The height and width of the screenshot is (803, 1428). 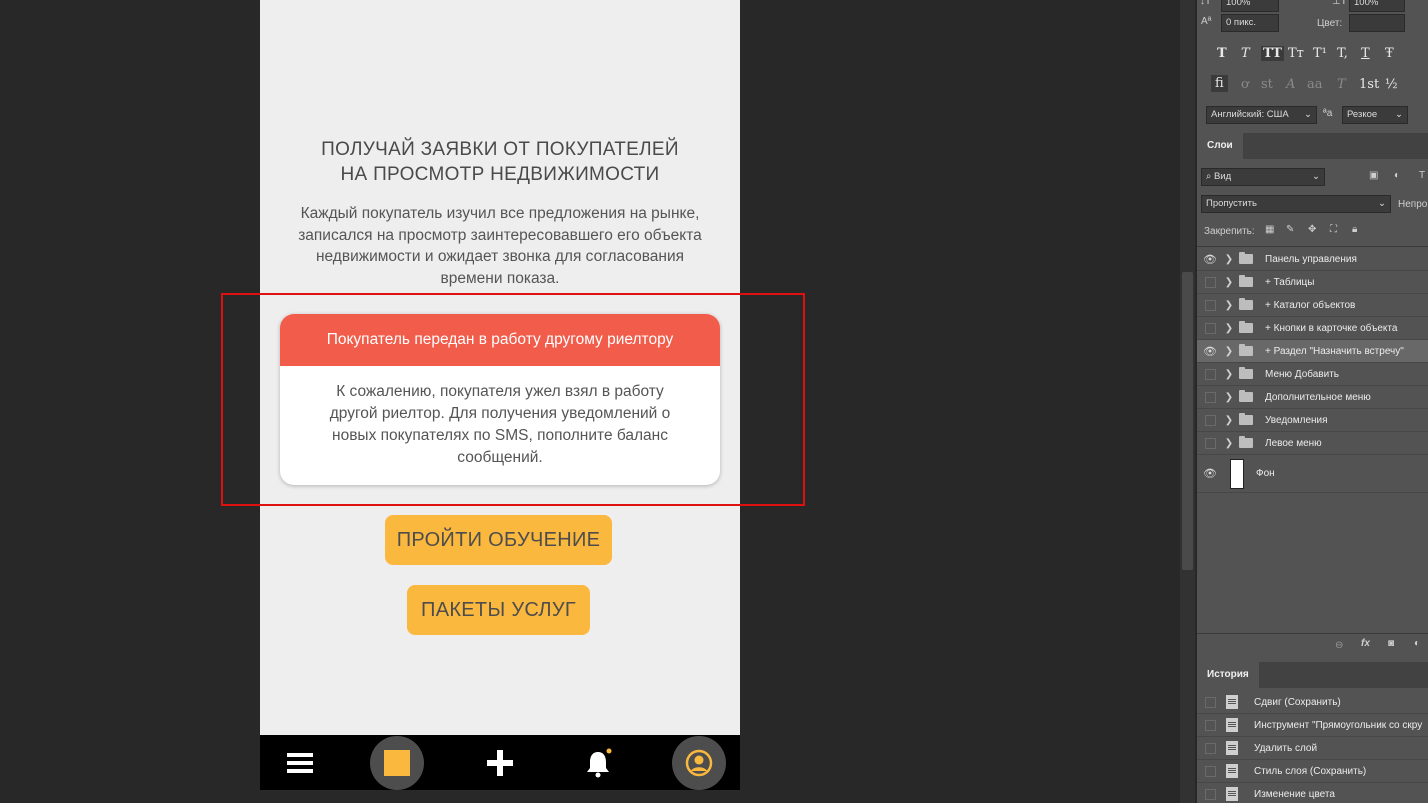 What do you see at coordinates (1290, 229) in the screenshot?
I see `lock-brush-icon: ✎` at bounding box center [1290, 229].